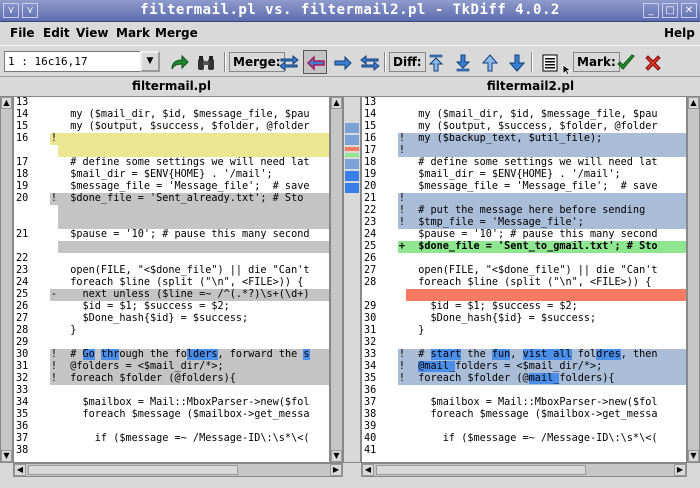  I want to click on menu-help: Help, so click(679, 33).